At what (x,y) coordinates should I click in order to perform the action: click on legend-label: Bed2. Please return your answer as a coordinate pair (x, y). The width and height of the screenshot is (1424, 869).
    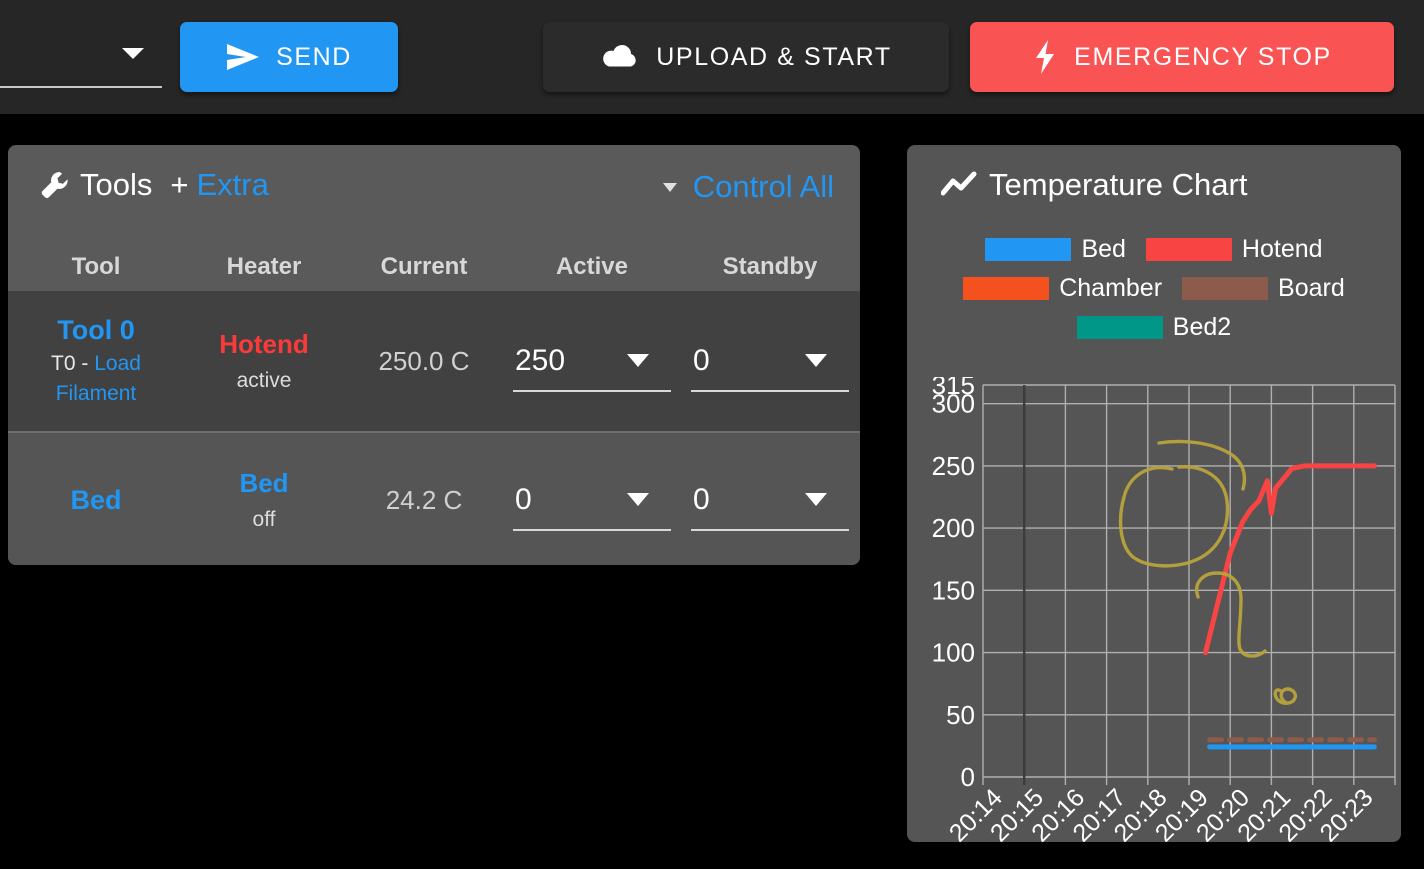
    Looking at the image, I should click on (1202, 327).